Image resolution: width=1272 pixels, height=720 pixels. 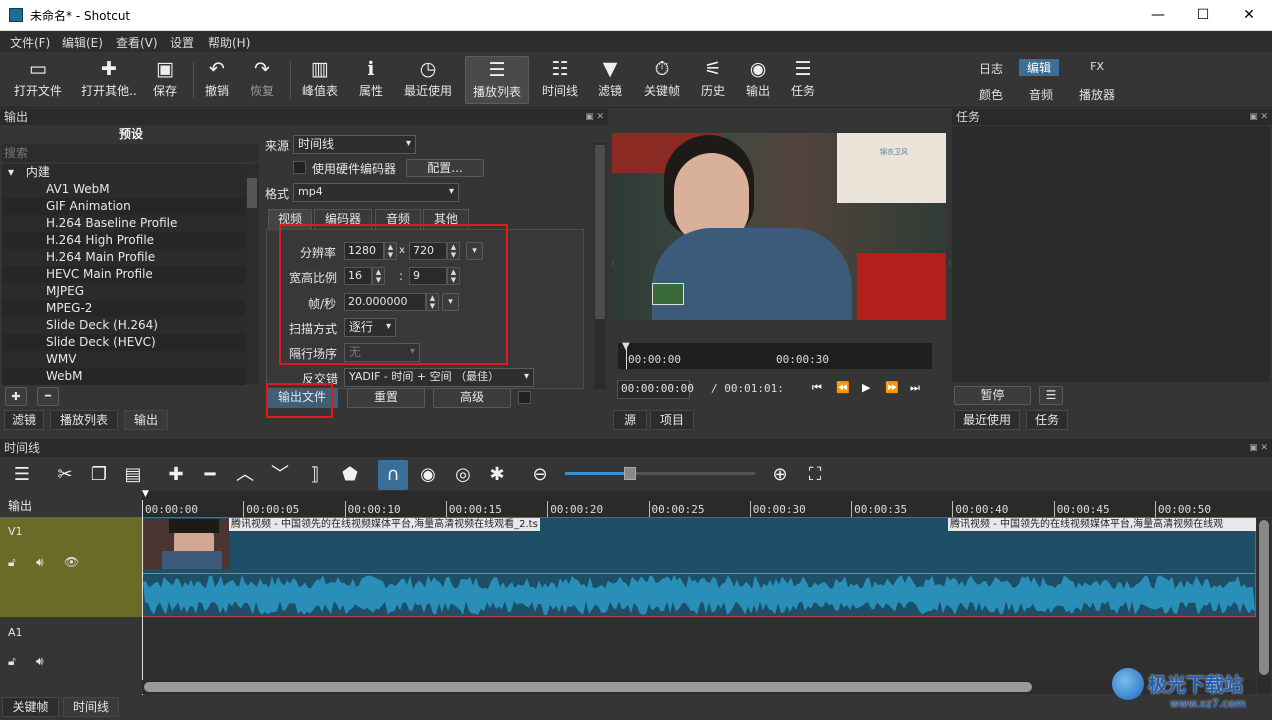 What do you see at coordinates (376, 192) in the screenshot?
I see `format-select: mp4` at bounding box center [376, 192].